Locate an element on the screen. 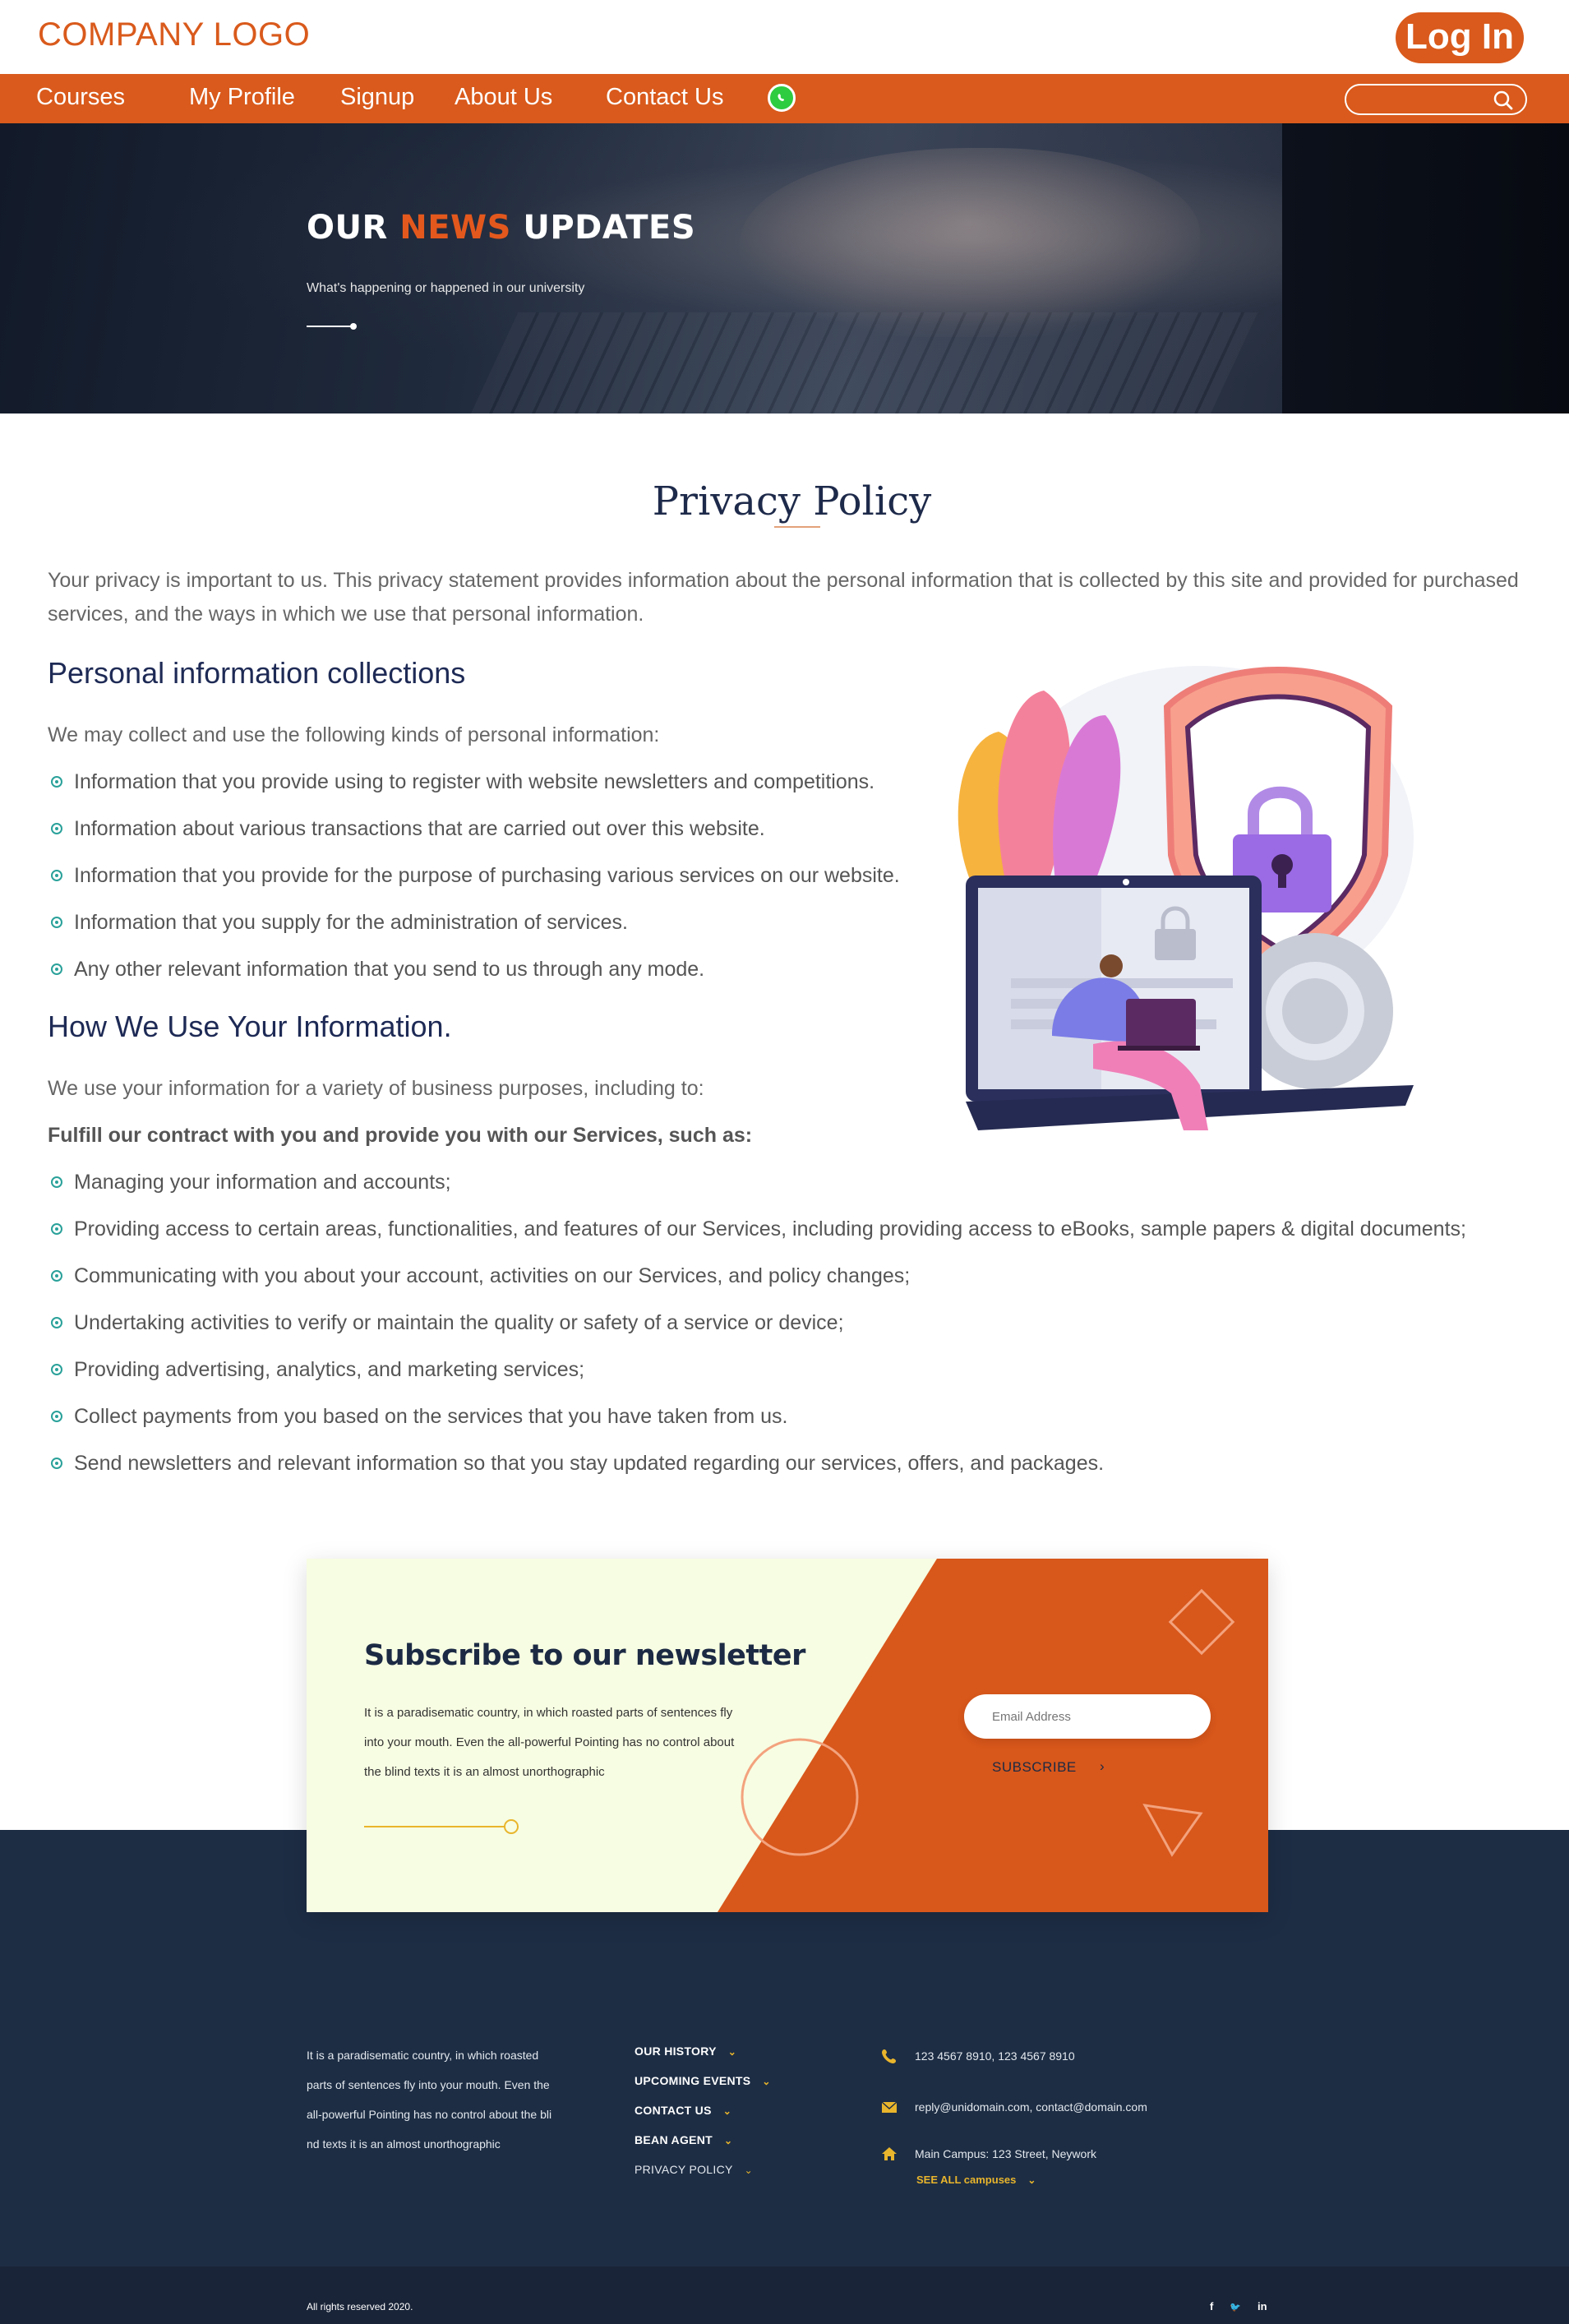 Image resolution: width=1569 pixels, height=2324 pixels. newsletter-divider is located at coordinates (438, 1826).